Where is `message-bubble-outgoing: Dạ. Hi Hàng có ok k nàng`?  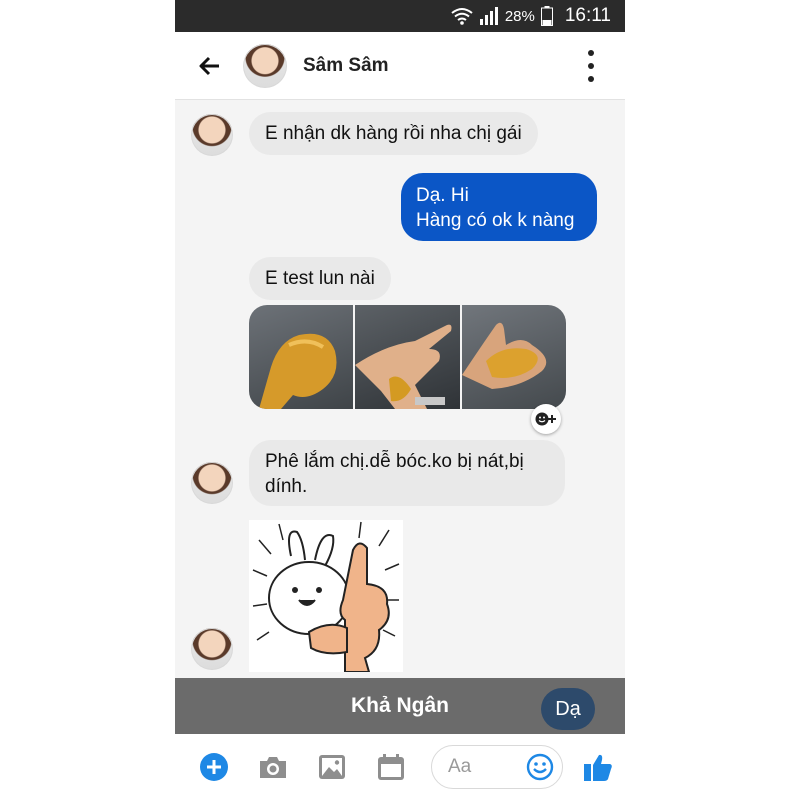 message-bubble-outgoing: Dạ. Hi Hàng có ok k nàng is located at coordinates (499, 207).